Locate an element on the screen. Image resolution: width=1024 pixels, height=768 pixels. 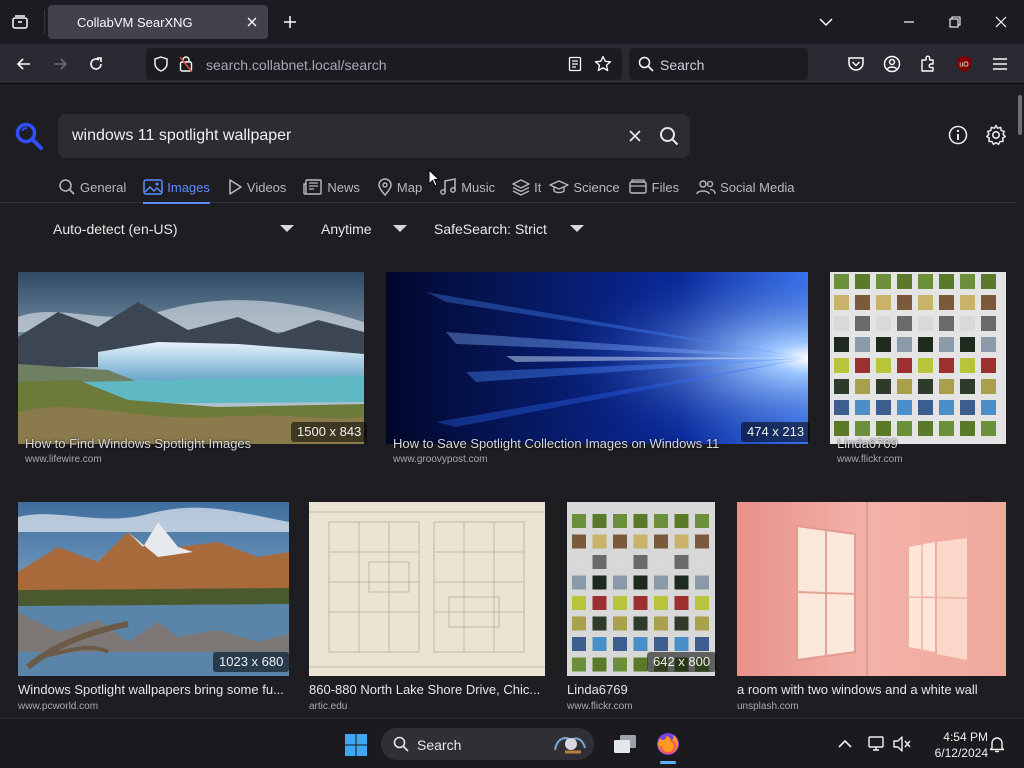
account-button is located at coordinates (892, 64).